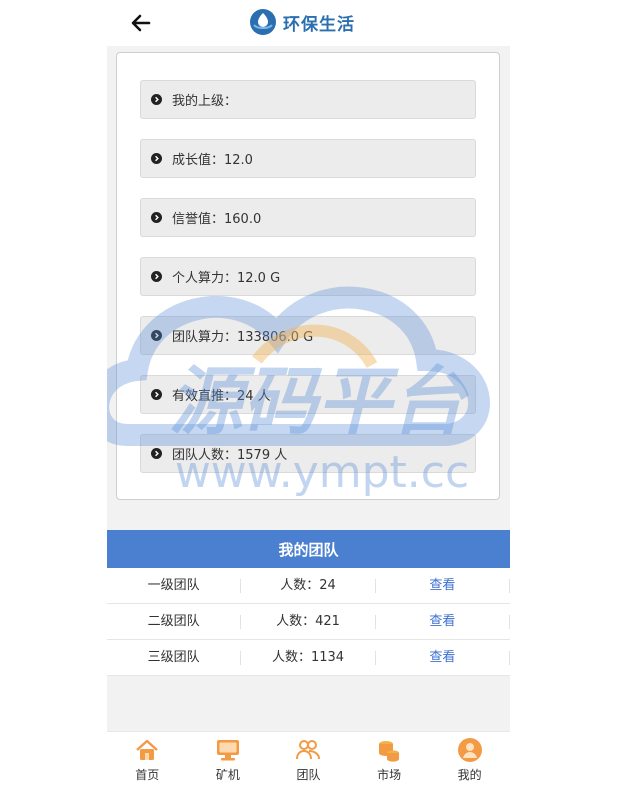 The width and height of the screenshot is (619, 788). What do you see at coordinates (389, 775) in the screenshot?
I see `tab-label: 市场` at bounding box center [389, 775].